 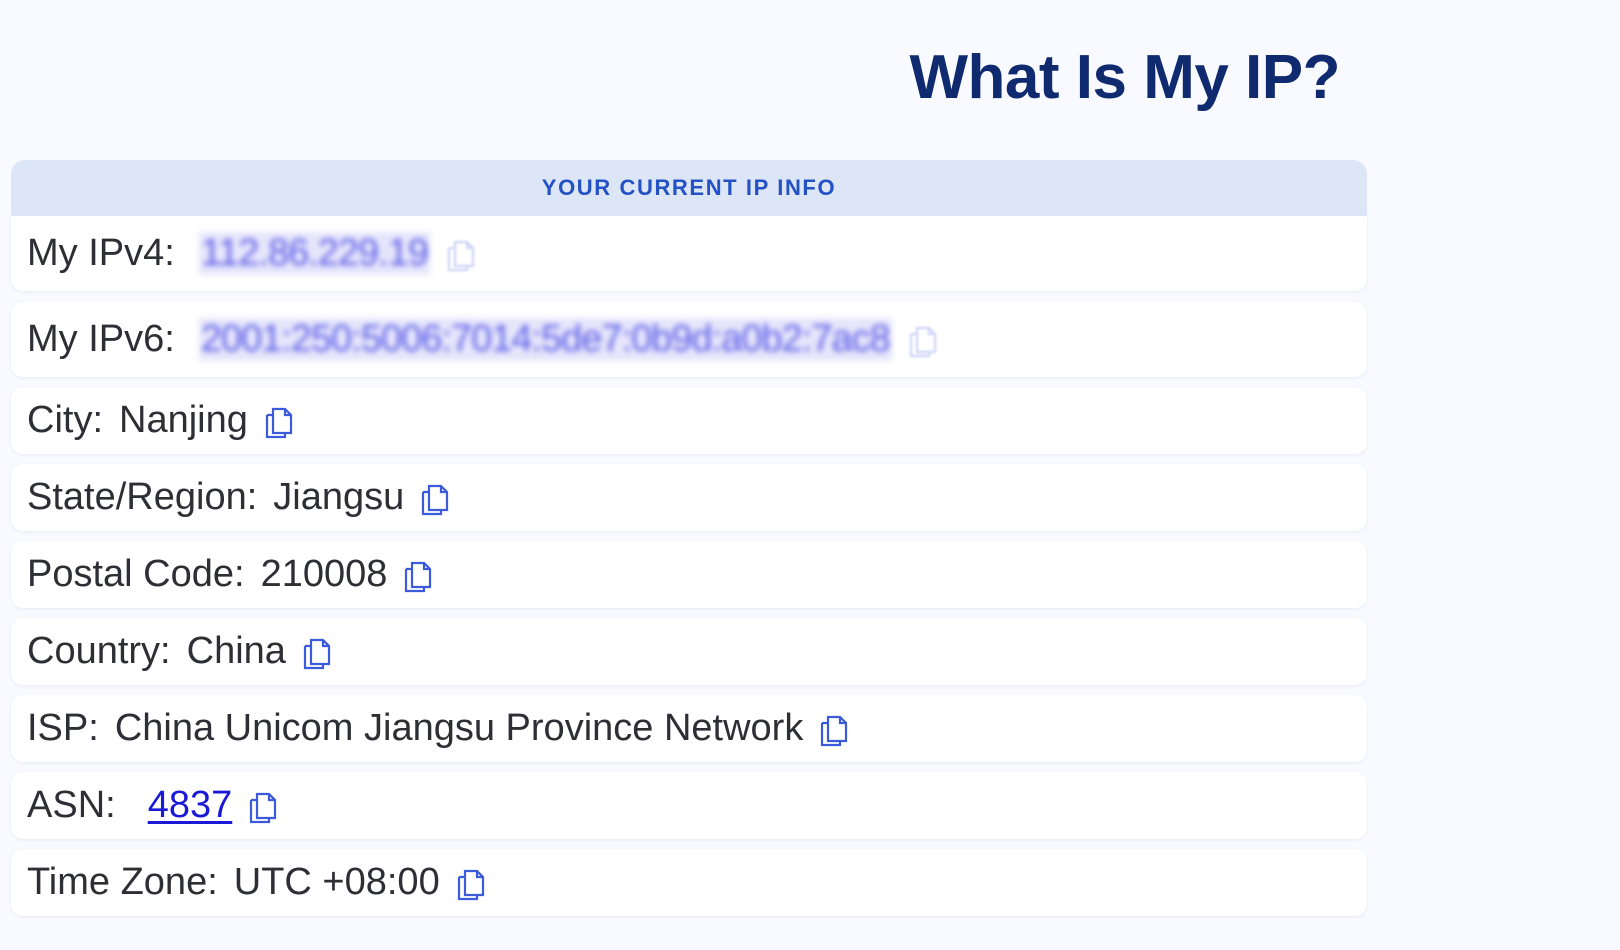 What do you see at coordinates (689, 497) in the screenshot?
I see `row-state: State/Region: Jiangsu` at bounding box center [689, 497].